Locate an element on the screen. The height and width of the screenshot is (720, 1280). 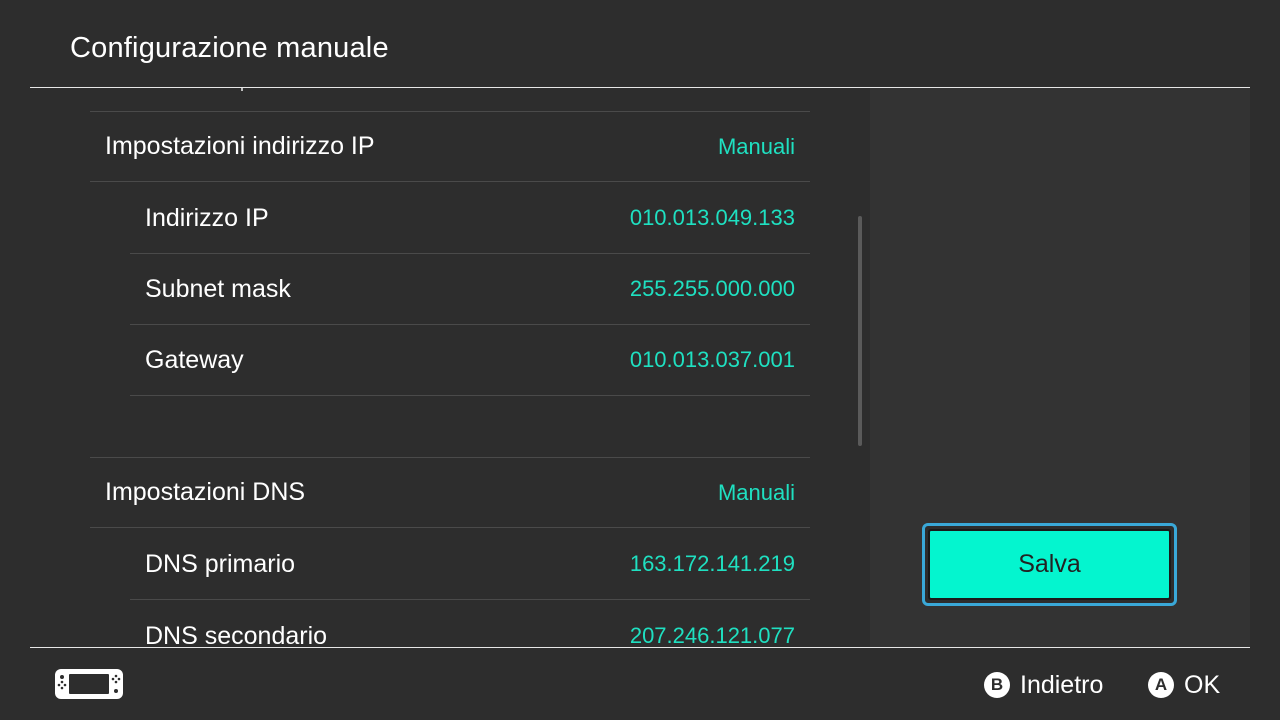
gateway-label: Gateway is located at coordinates (194, 359).